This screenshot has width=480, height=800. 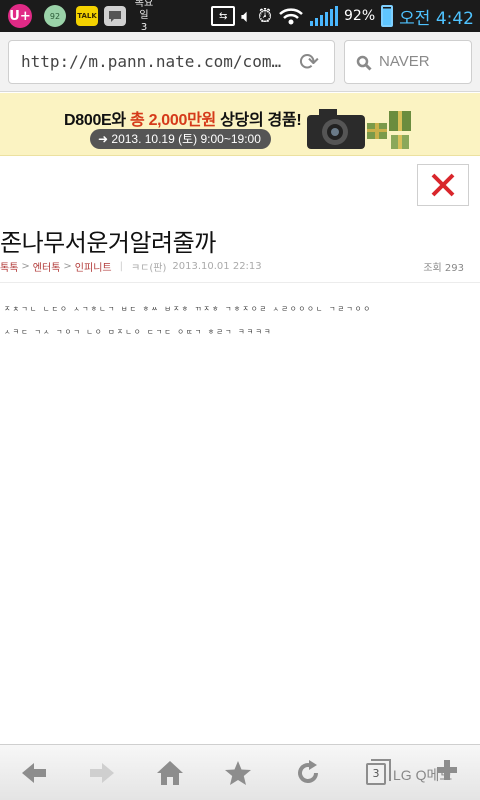 I want to click on reload-icon, so click(x=308, y=771).